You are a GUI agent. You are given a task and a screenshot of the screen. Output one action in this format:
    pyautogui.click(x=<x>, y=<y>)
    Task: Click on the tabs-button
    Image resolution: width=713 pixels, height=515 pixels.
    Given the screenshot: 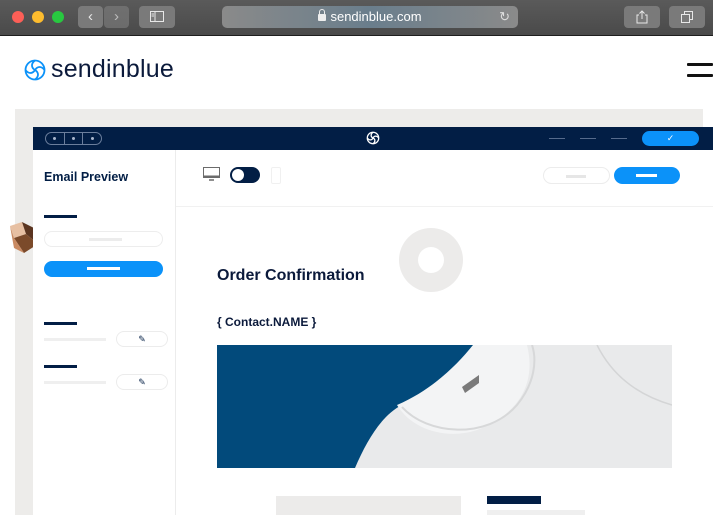 What is the action you would take?
    pyautogui.click(x=687, y=17)
    